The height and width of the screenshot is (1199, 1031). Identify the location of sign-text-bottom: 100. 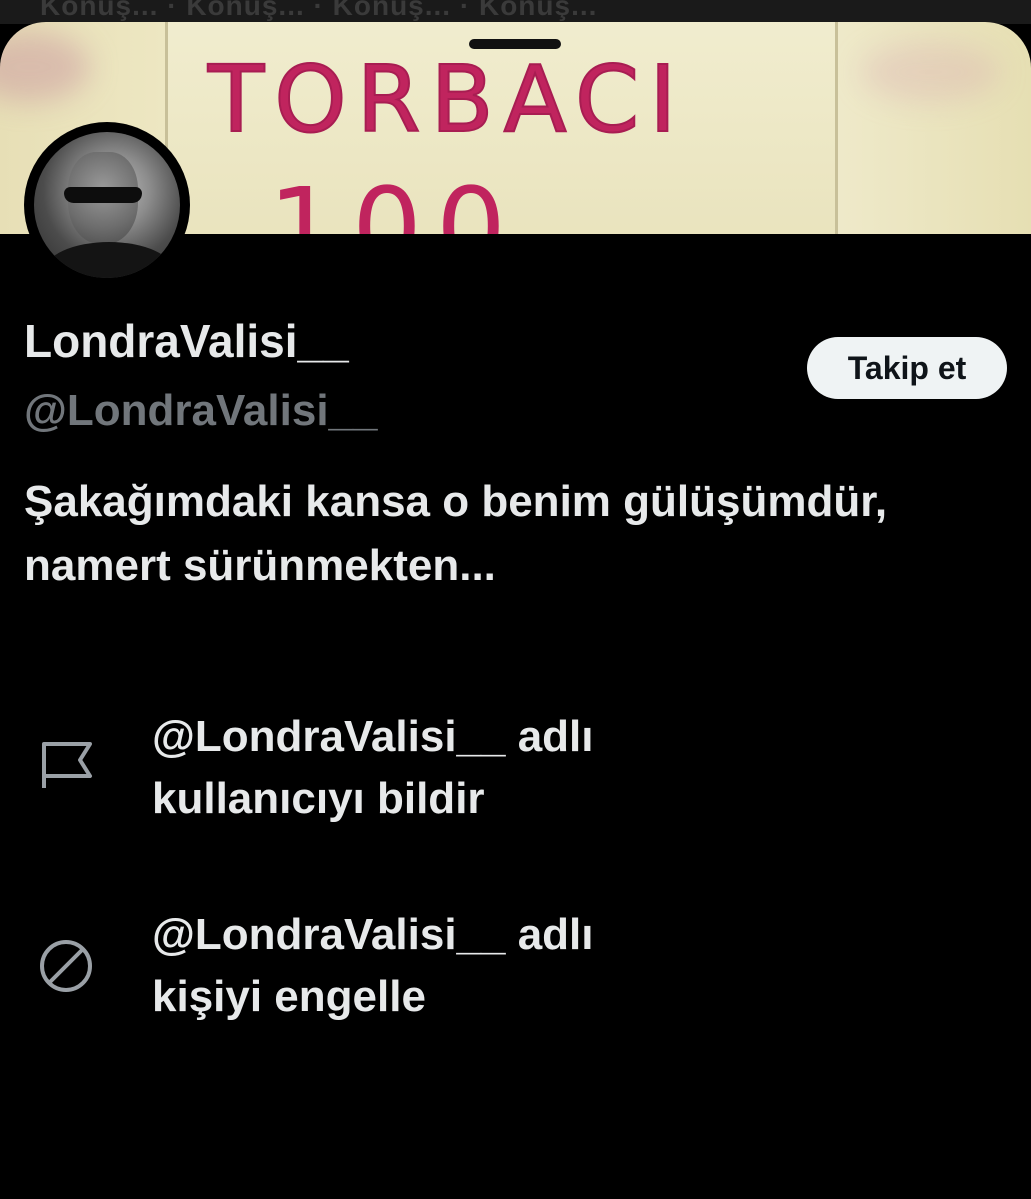
(394, 199).